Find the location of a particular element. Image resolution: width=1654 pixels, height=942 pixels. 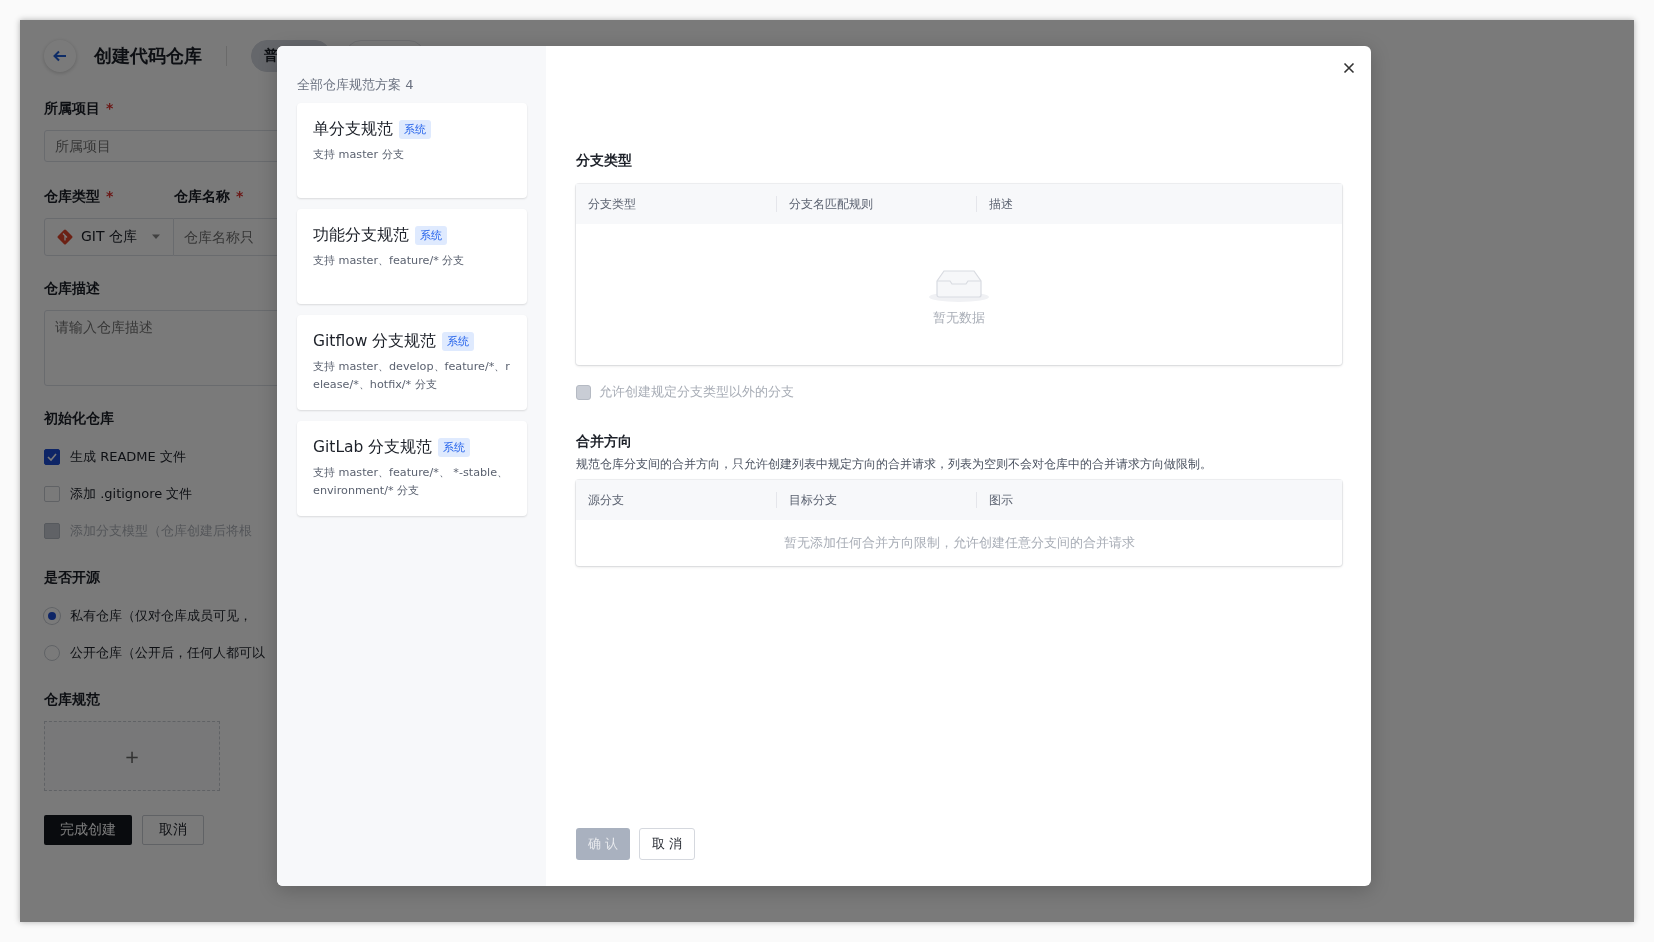

git-icon is located at coordinates (65, 237).